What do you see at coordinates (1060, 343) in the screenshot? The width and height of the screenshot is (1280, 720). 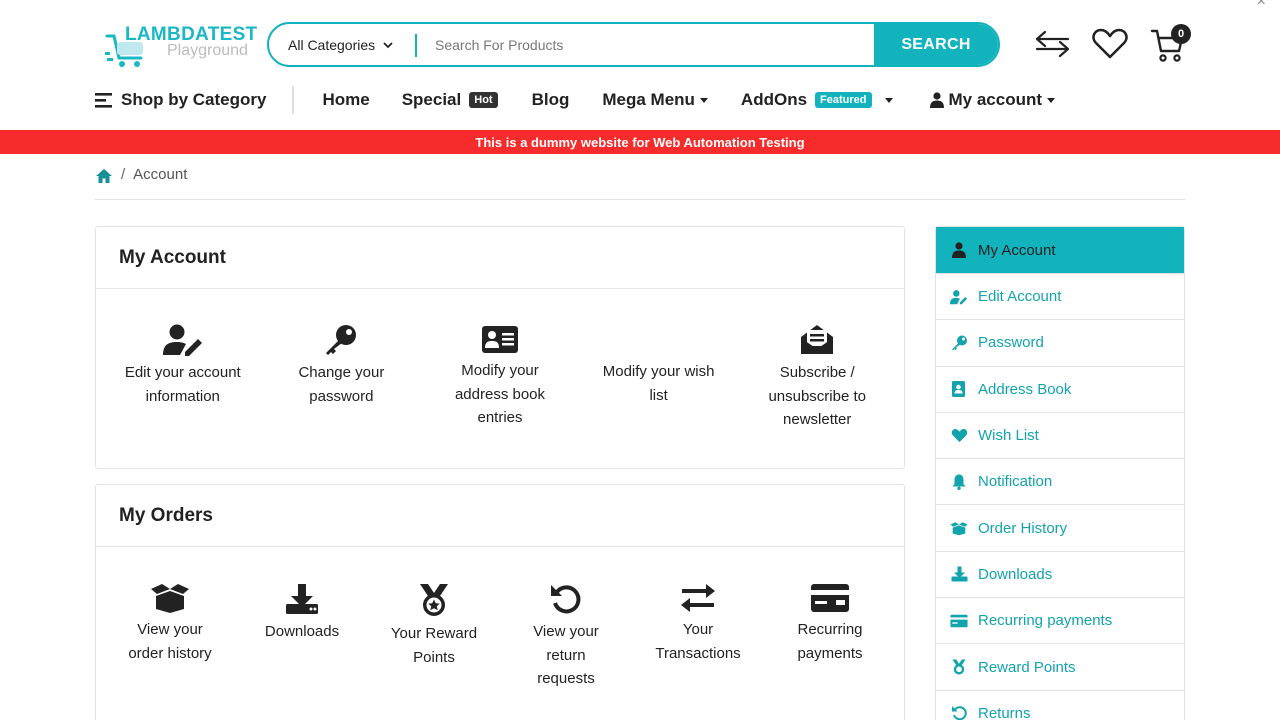 I see `sidebar-item-password: Password` at bounding box center [1060, 343].